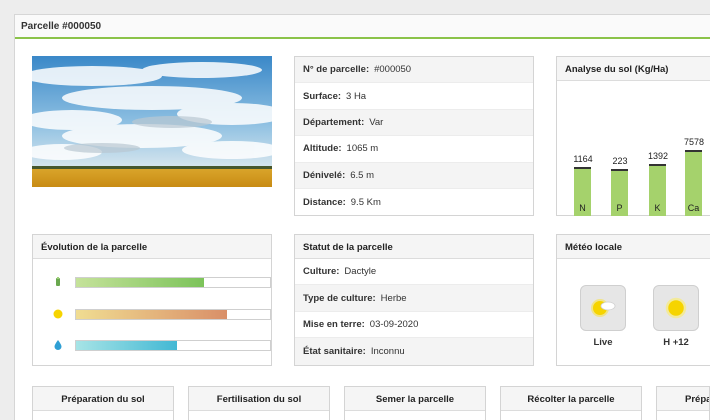 This screenshot has width=710, height=420. What do you see at coordinates (603, 342) in the screenshot?
I see `weather-live-label: Live` at bounding box center [603, 342].